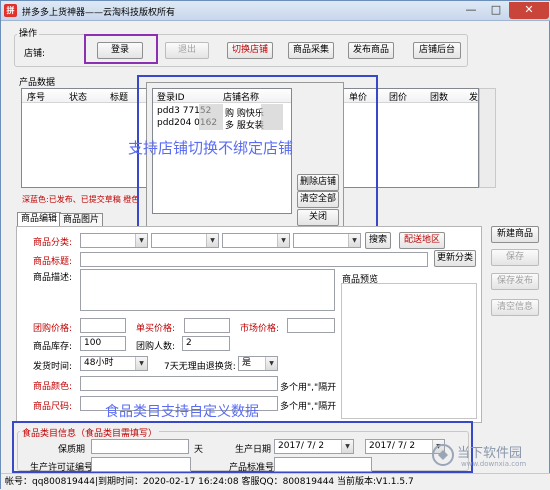 The width and height of the screenshot is (550, 490). I want to click on col-title: 标题, so click(119, 98).